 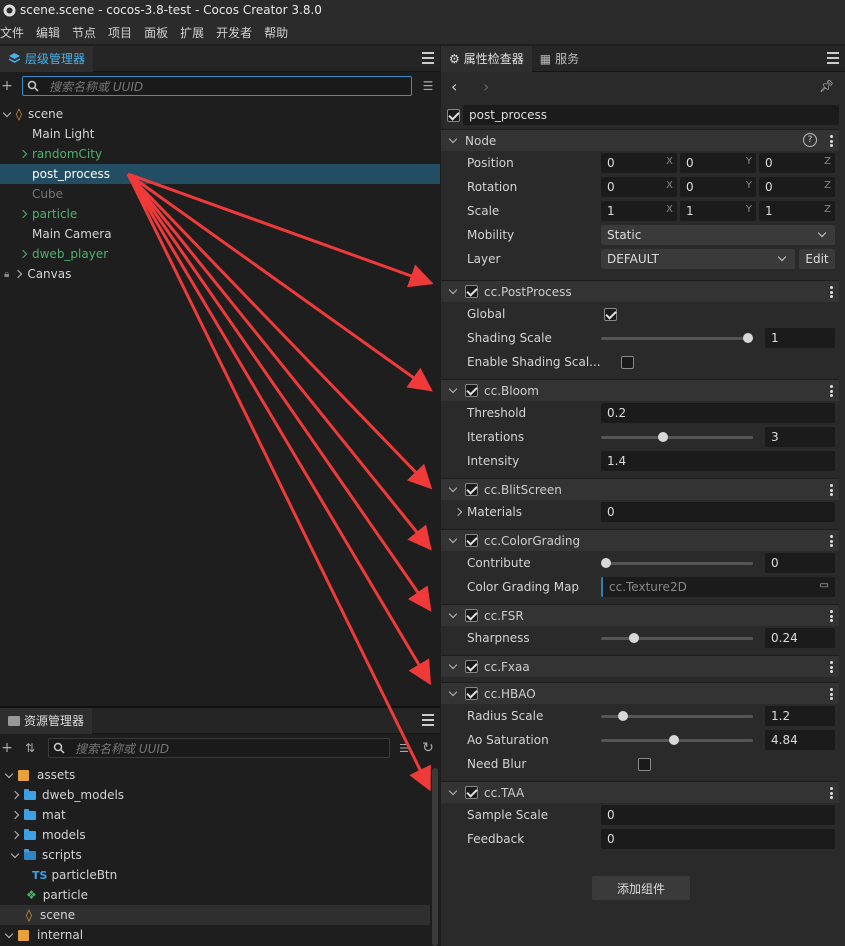 I want to click on scrollbar, so click(x=435, y=857).